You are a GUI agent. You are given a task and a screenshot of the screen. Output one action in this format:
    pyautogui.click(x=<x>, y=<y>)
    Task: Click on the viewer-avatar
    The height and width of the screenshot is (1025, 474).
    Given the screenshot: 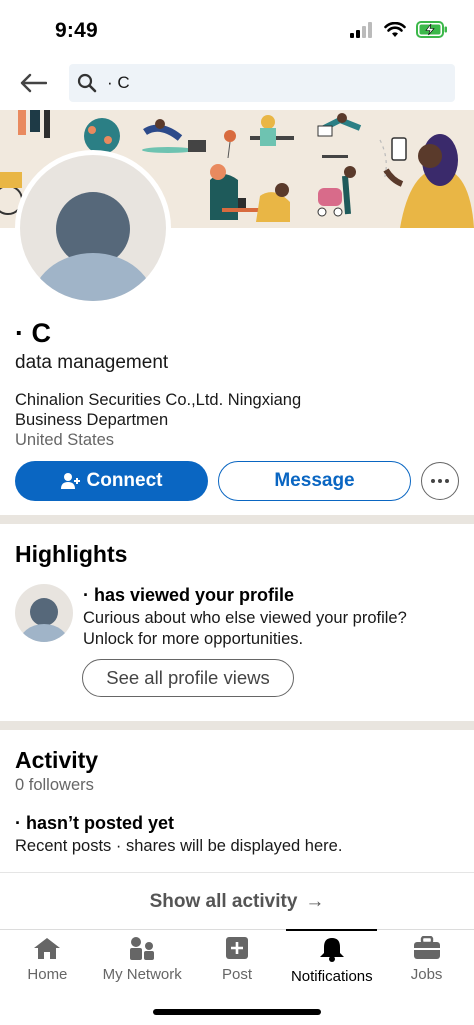 What is the action you would take?
    pyautogui.click(x=44, y=613)
    